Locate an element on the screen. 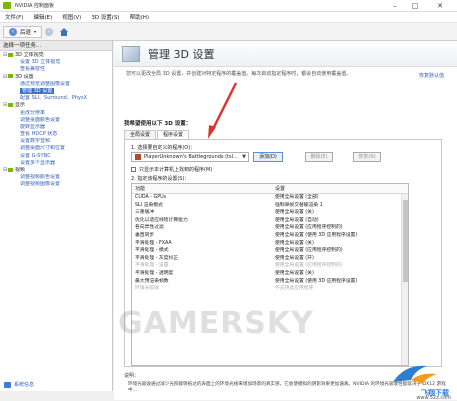 The width and height of the screenshot is (457, 401). table-row: 三重缓冲 使用全局设置 (关) is located at coordinates (270, 213).